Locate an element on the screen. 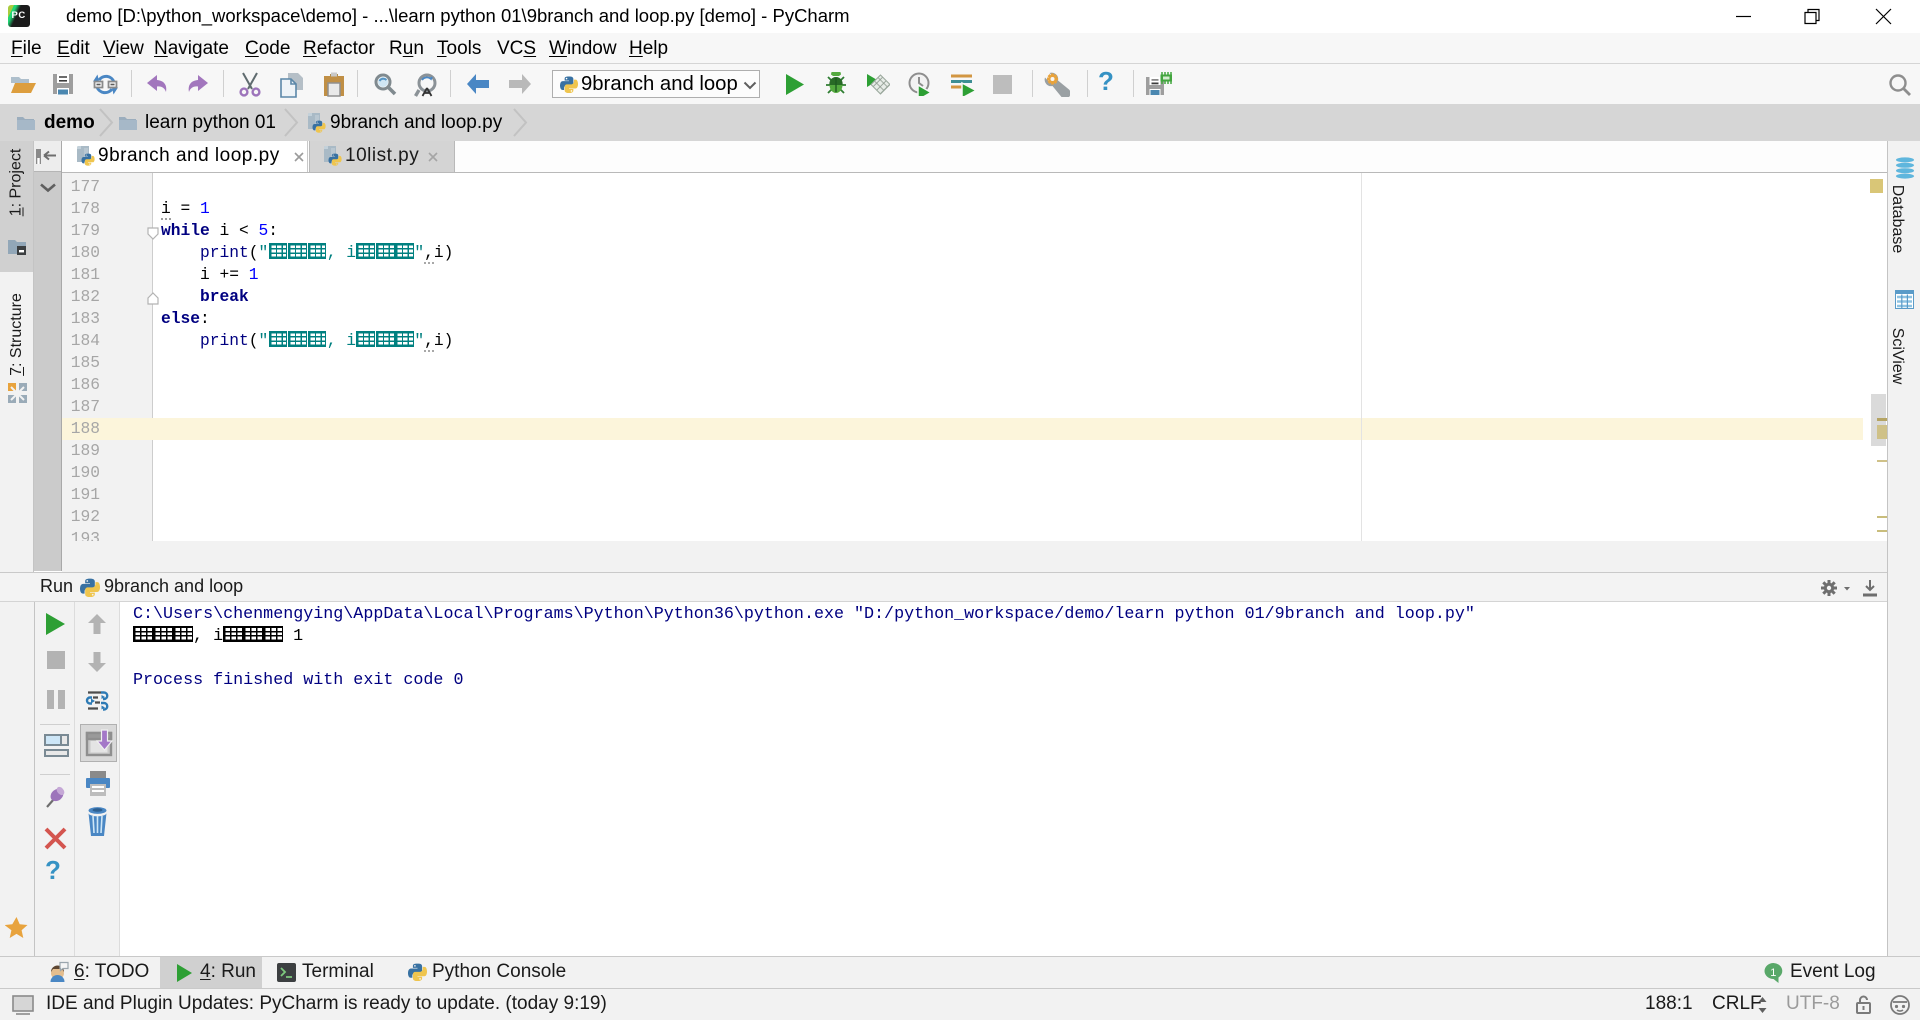 The image size is (1920, 1020). svg-text: 1 is located at coordinates (1773, 973).